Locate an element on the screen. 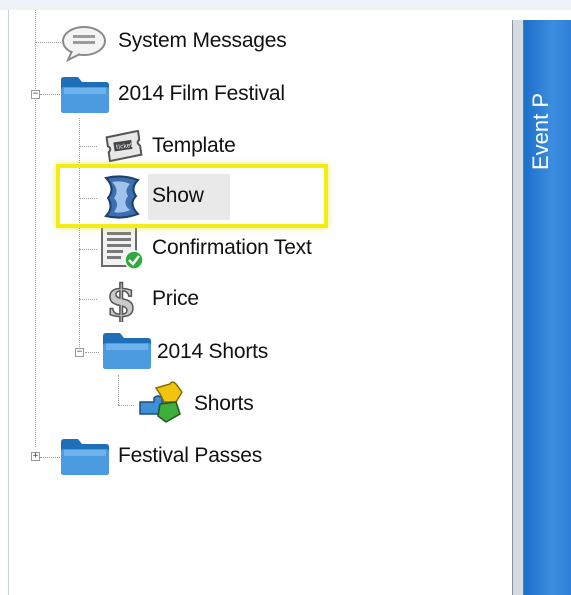 This screenshot has height=595, width=571. tree-item-label: Price is located at coordinates (175, 298).